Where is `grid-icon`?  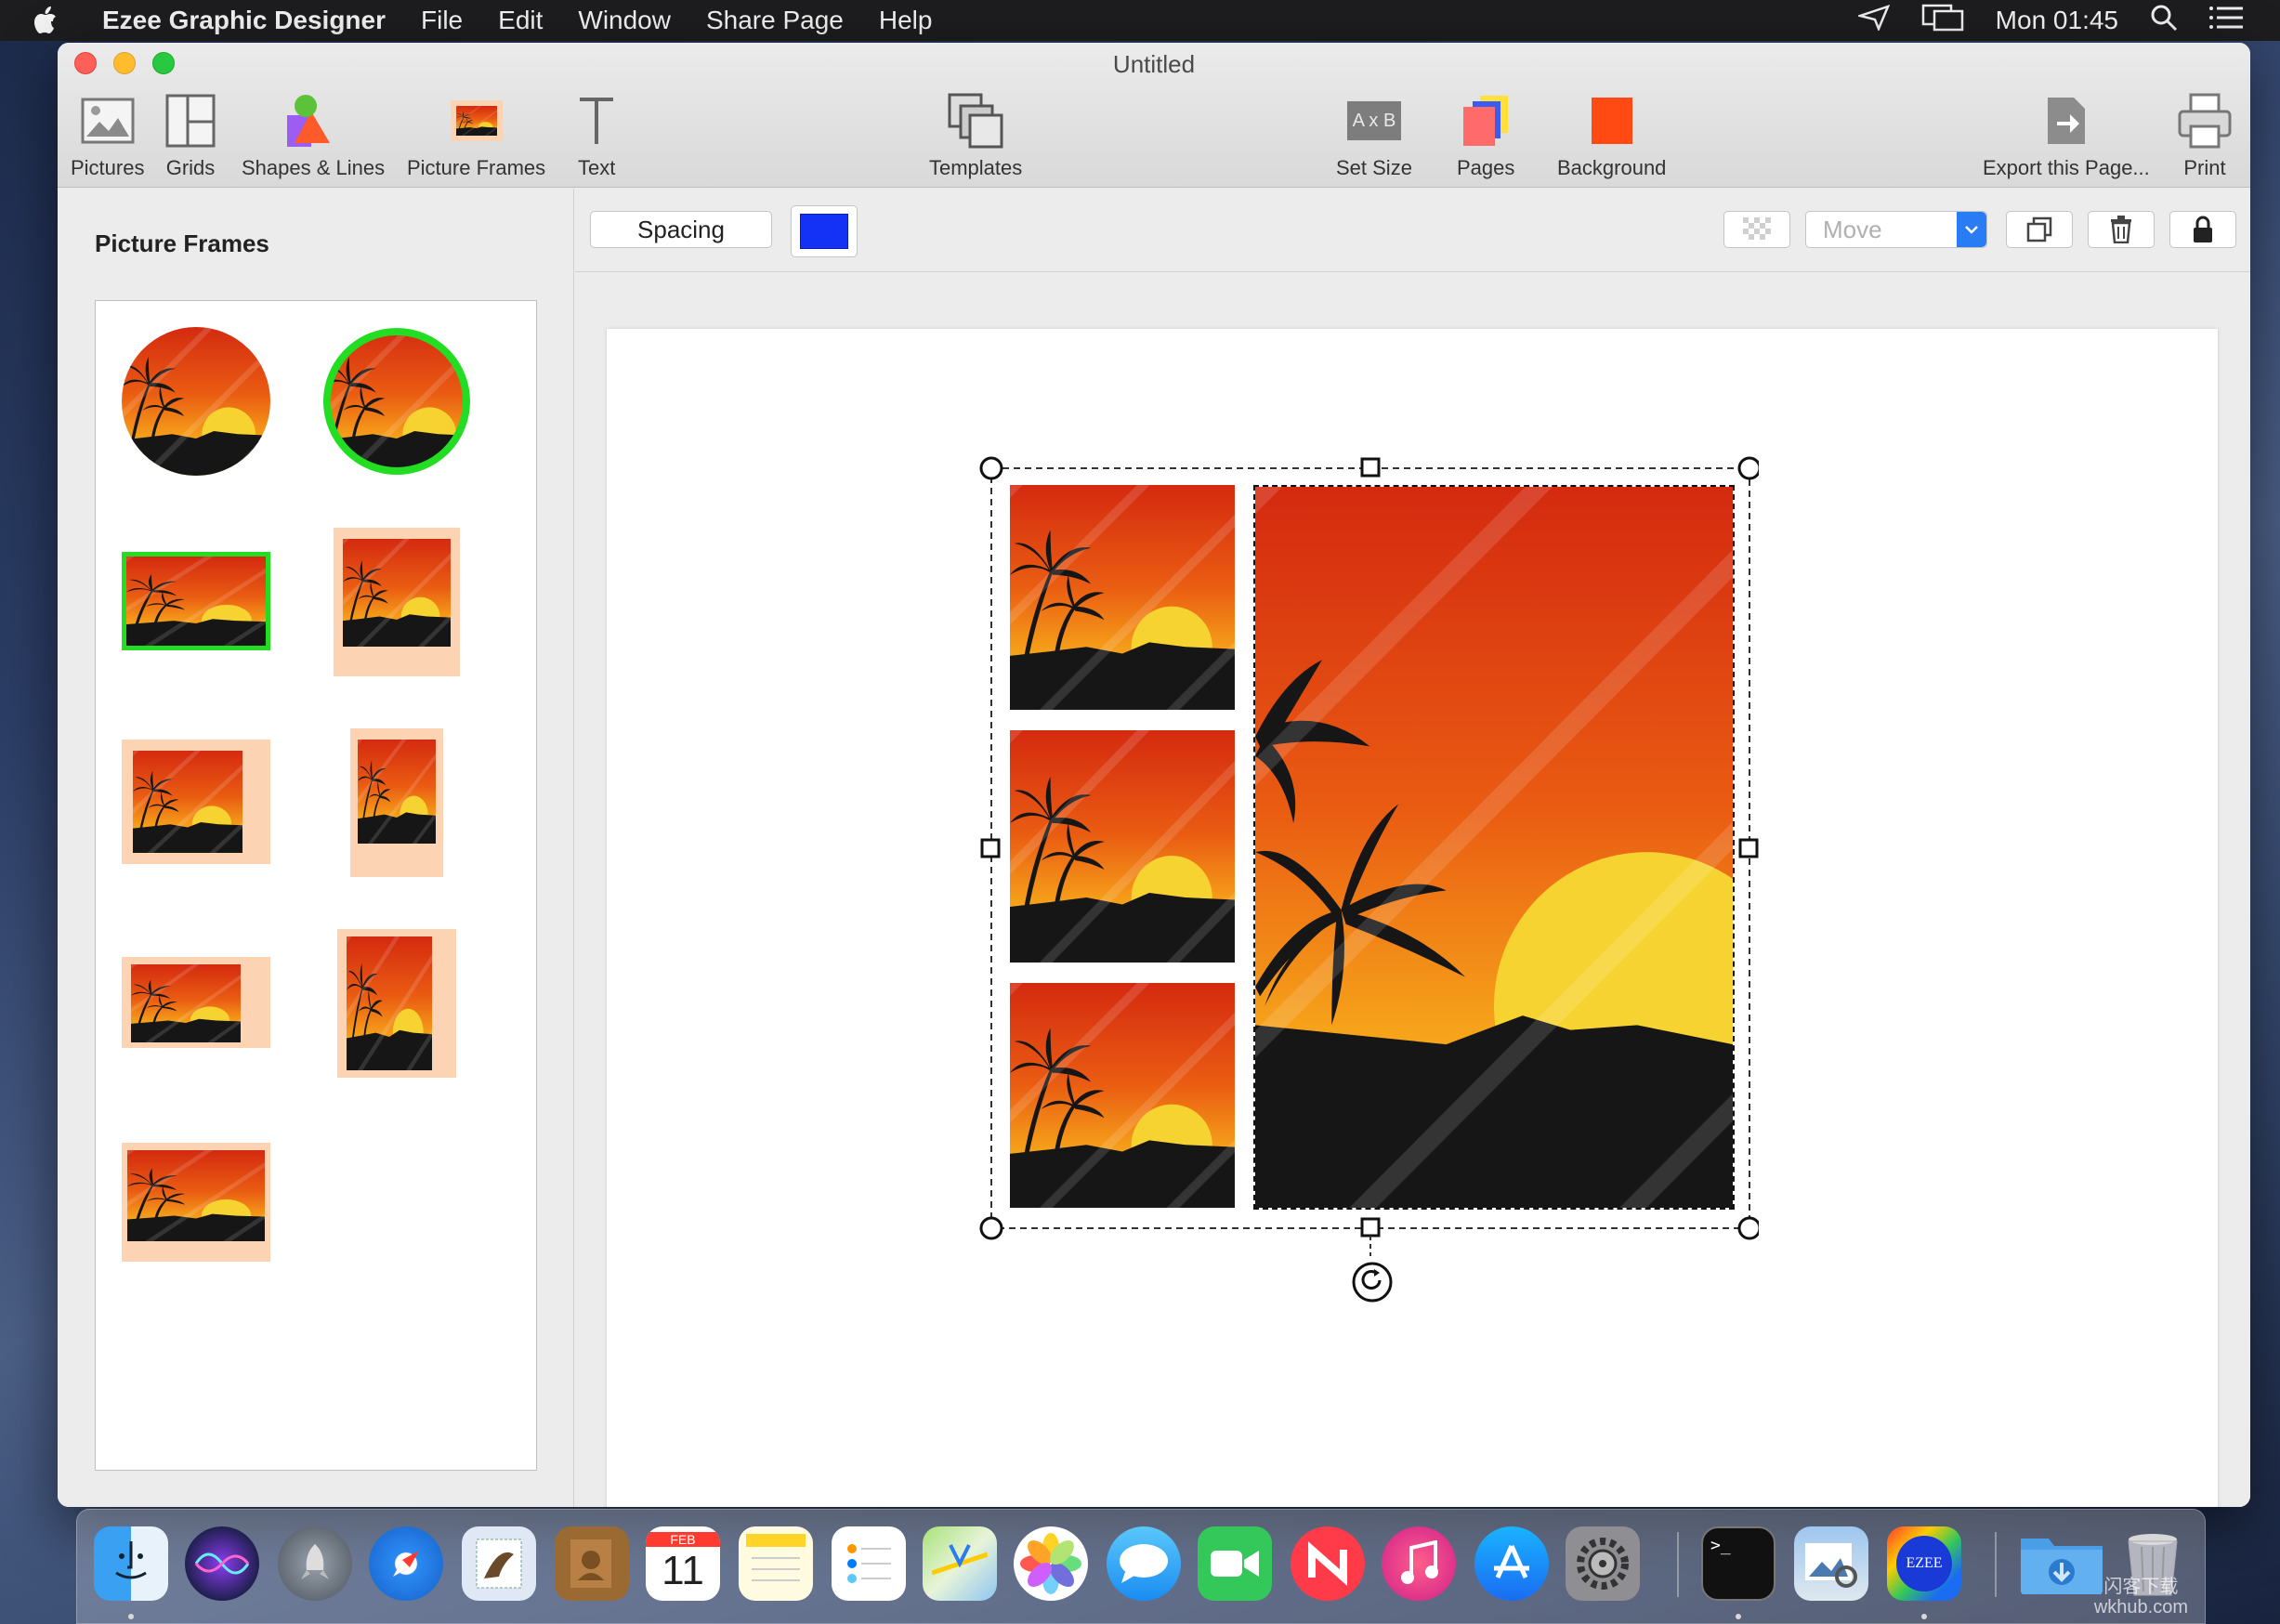 grid-icon is located at coordinates (190, 121).